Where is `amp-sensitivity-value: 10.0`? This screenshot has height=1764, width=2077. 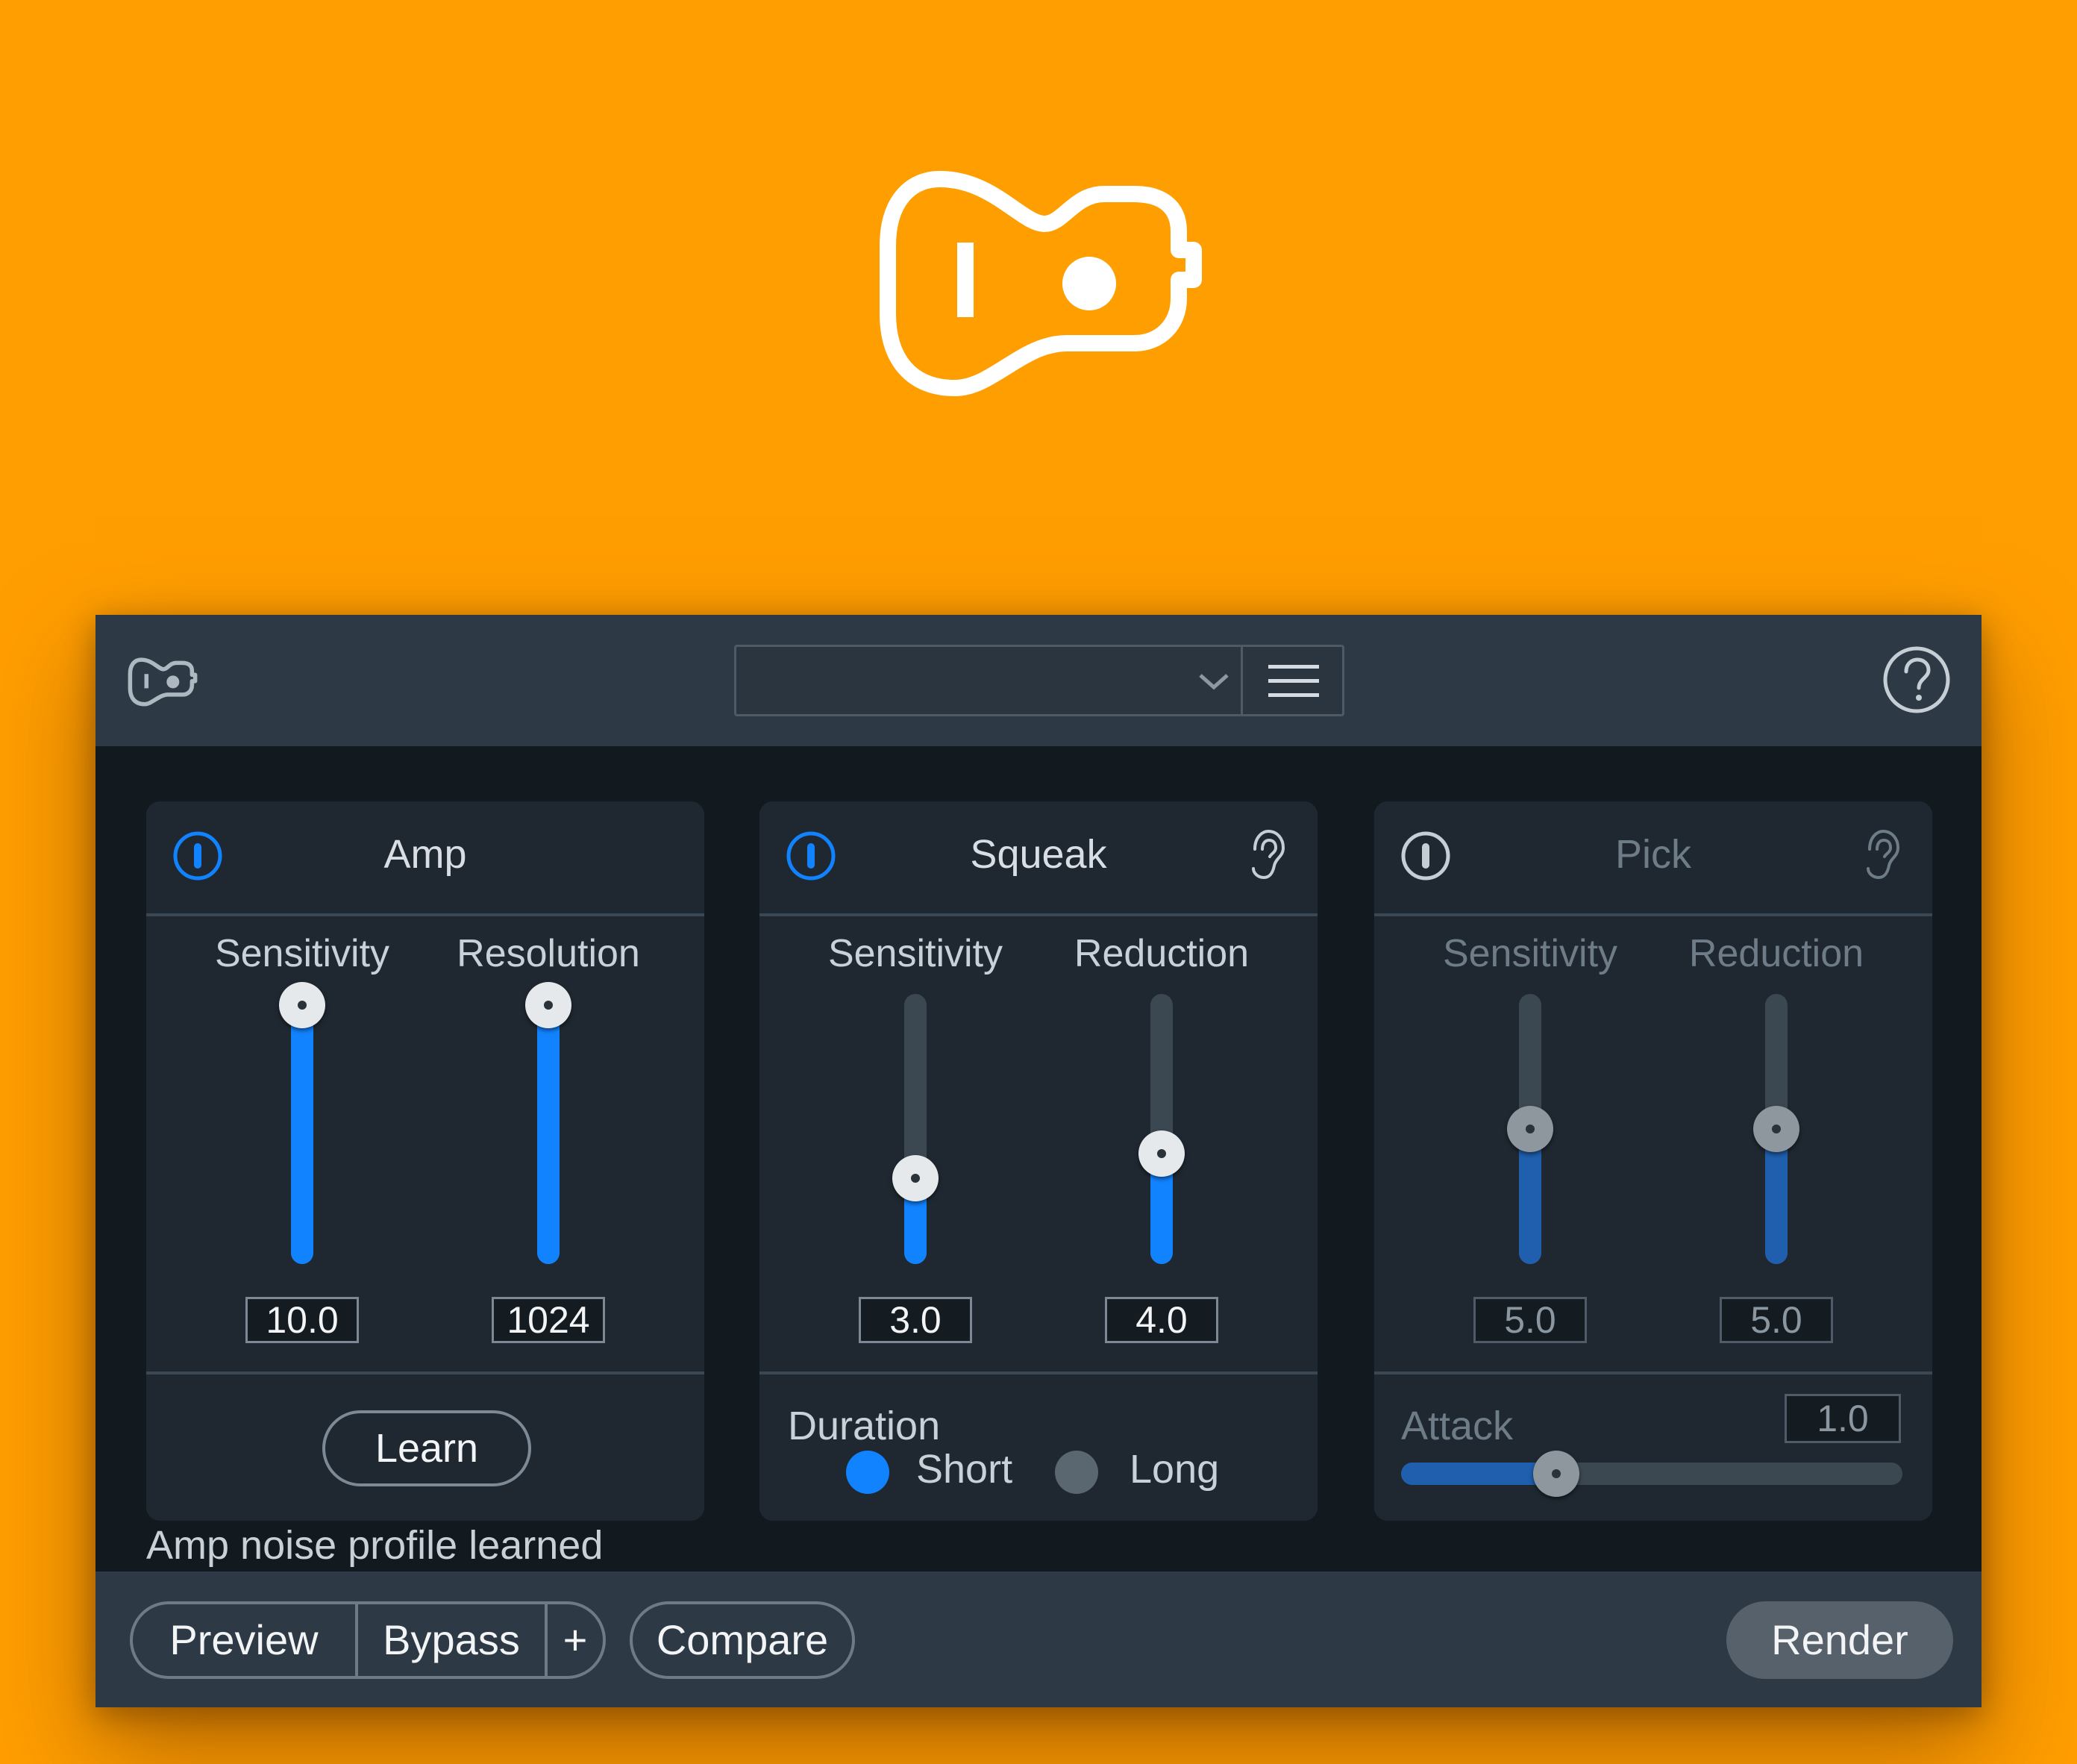 amp-sensitivity-value: 10.0 is located at coordinates (302, 1320).